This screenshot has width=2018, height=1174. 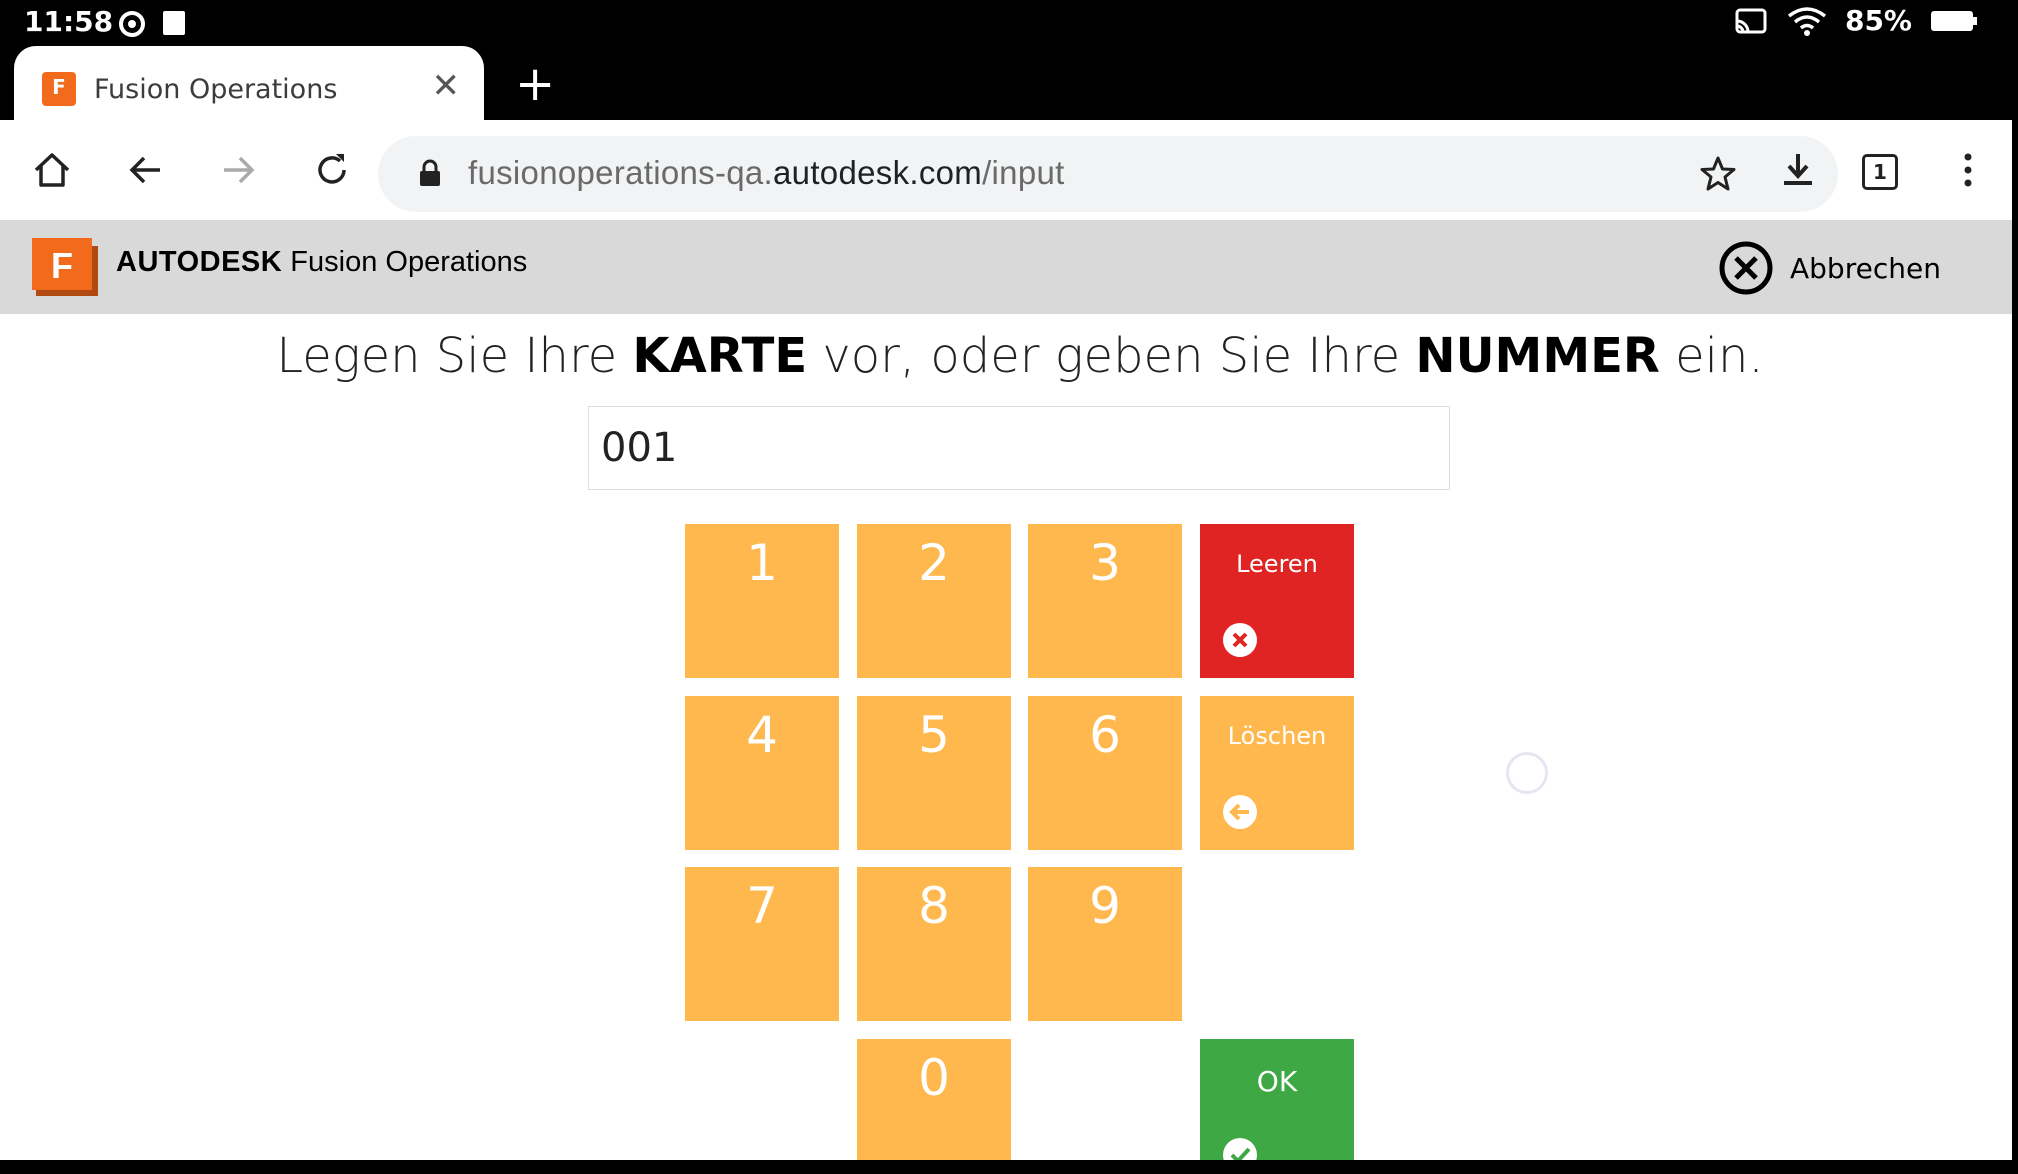 I want to click on key-4-label: 4, so click(x=762, y=735).